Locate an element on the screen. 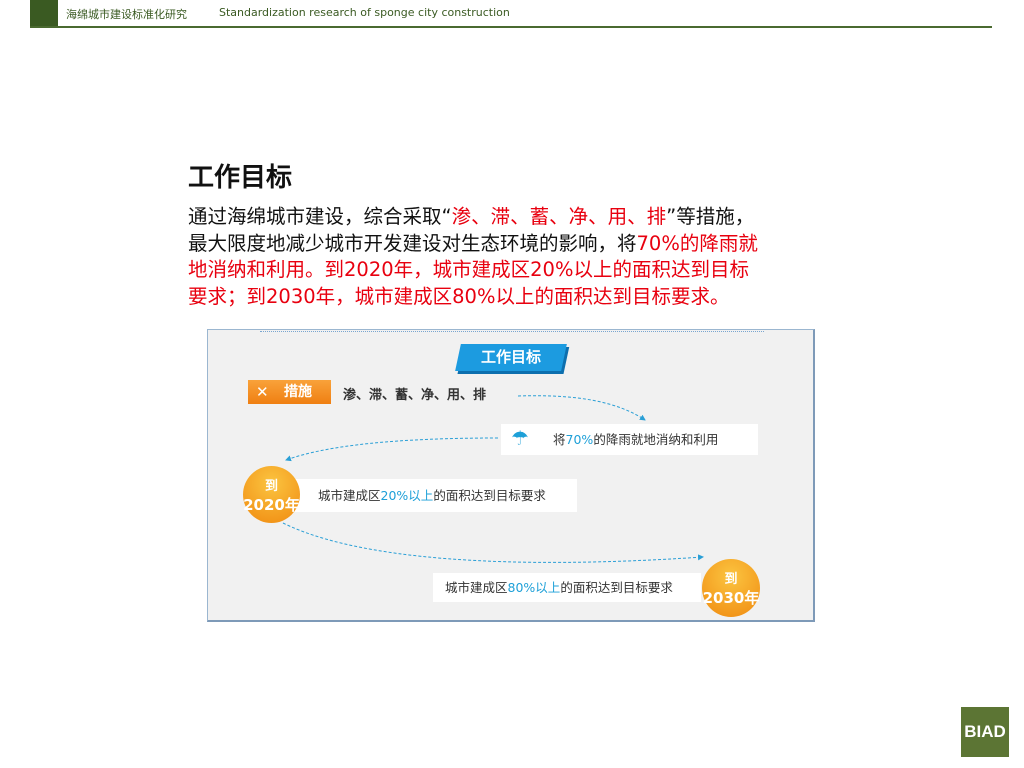  circle-year: 2030年 is located at coordinates (731, 598).